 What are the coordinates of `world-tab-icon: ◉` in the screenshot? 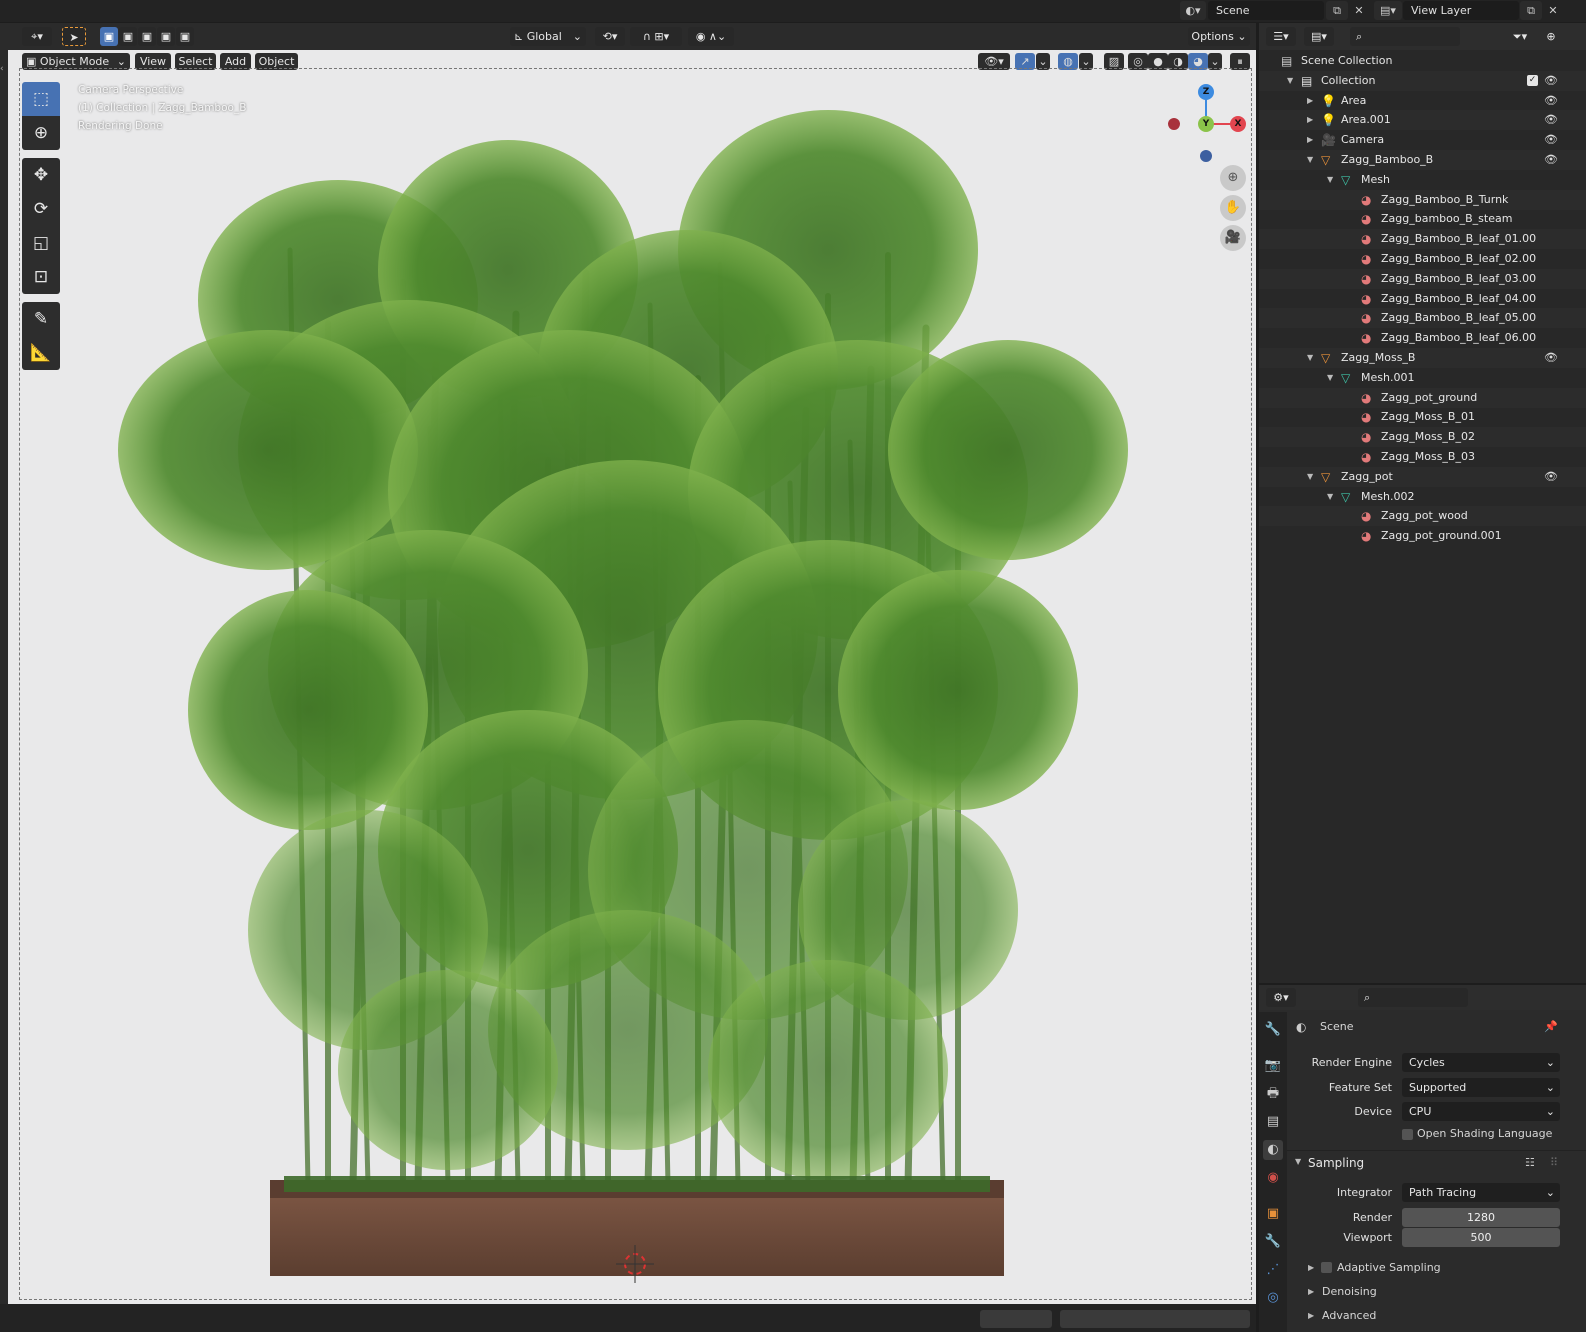 It's located at (1273, 1178).